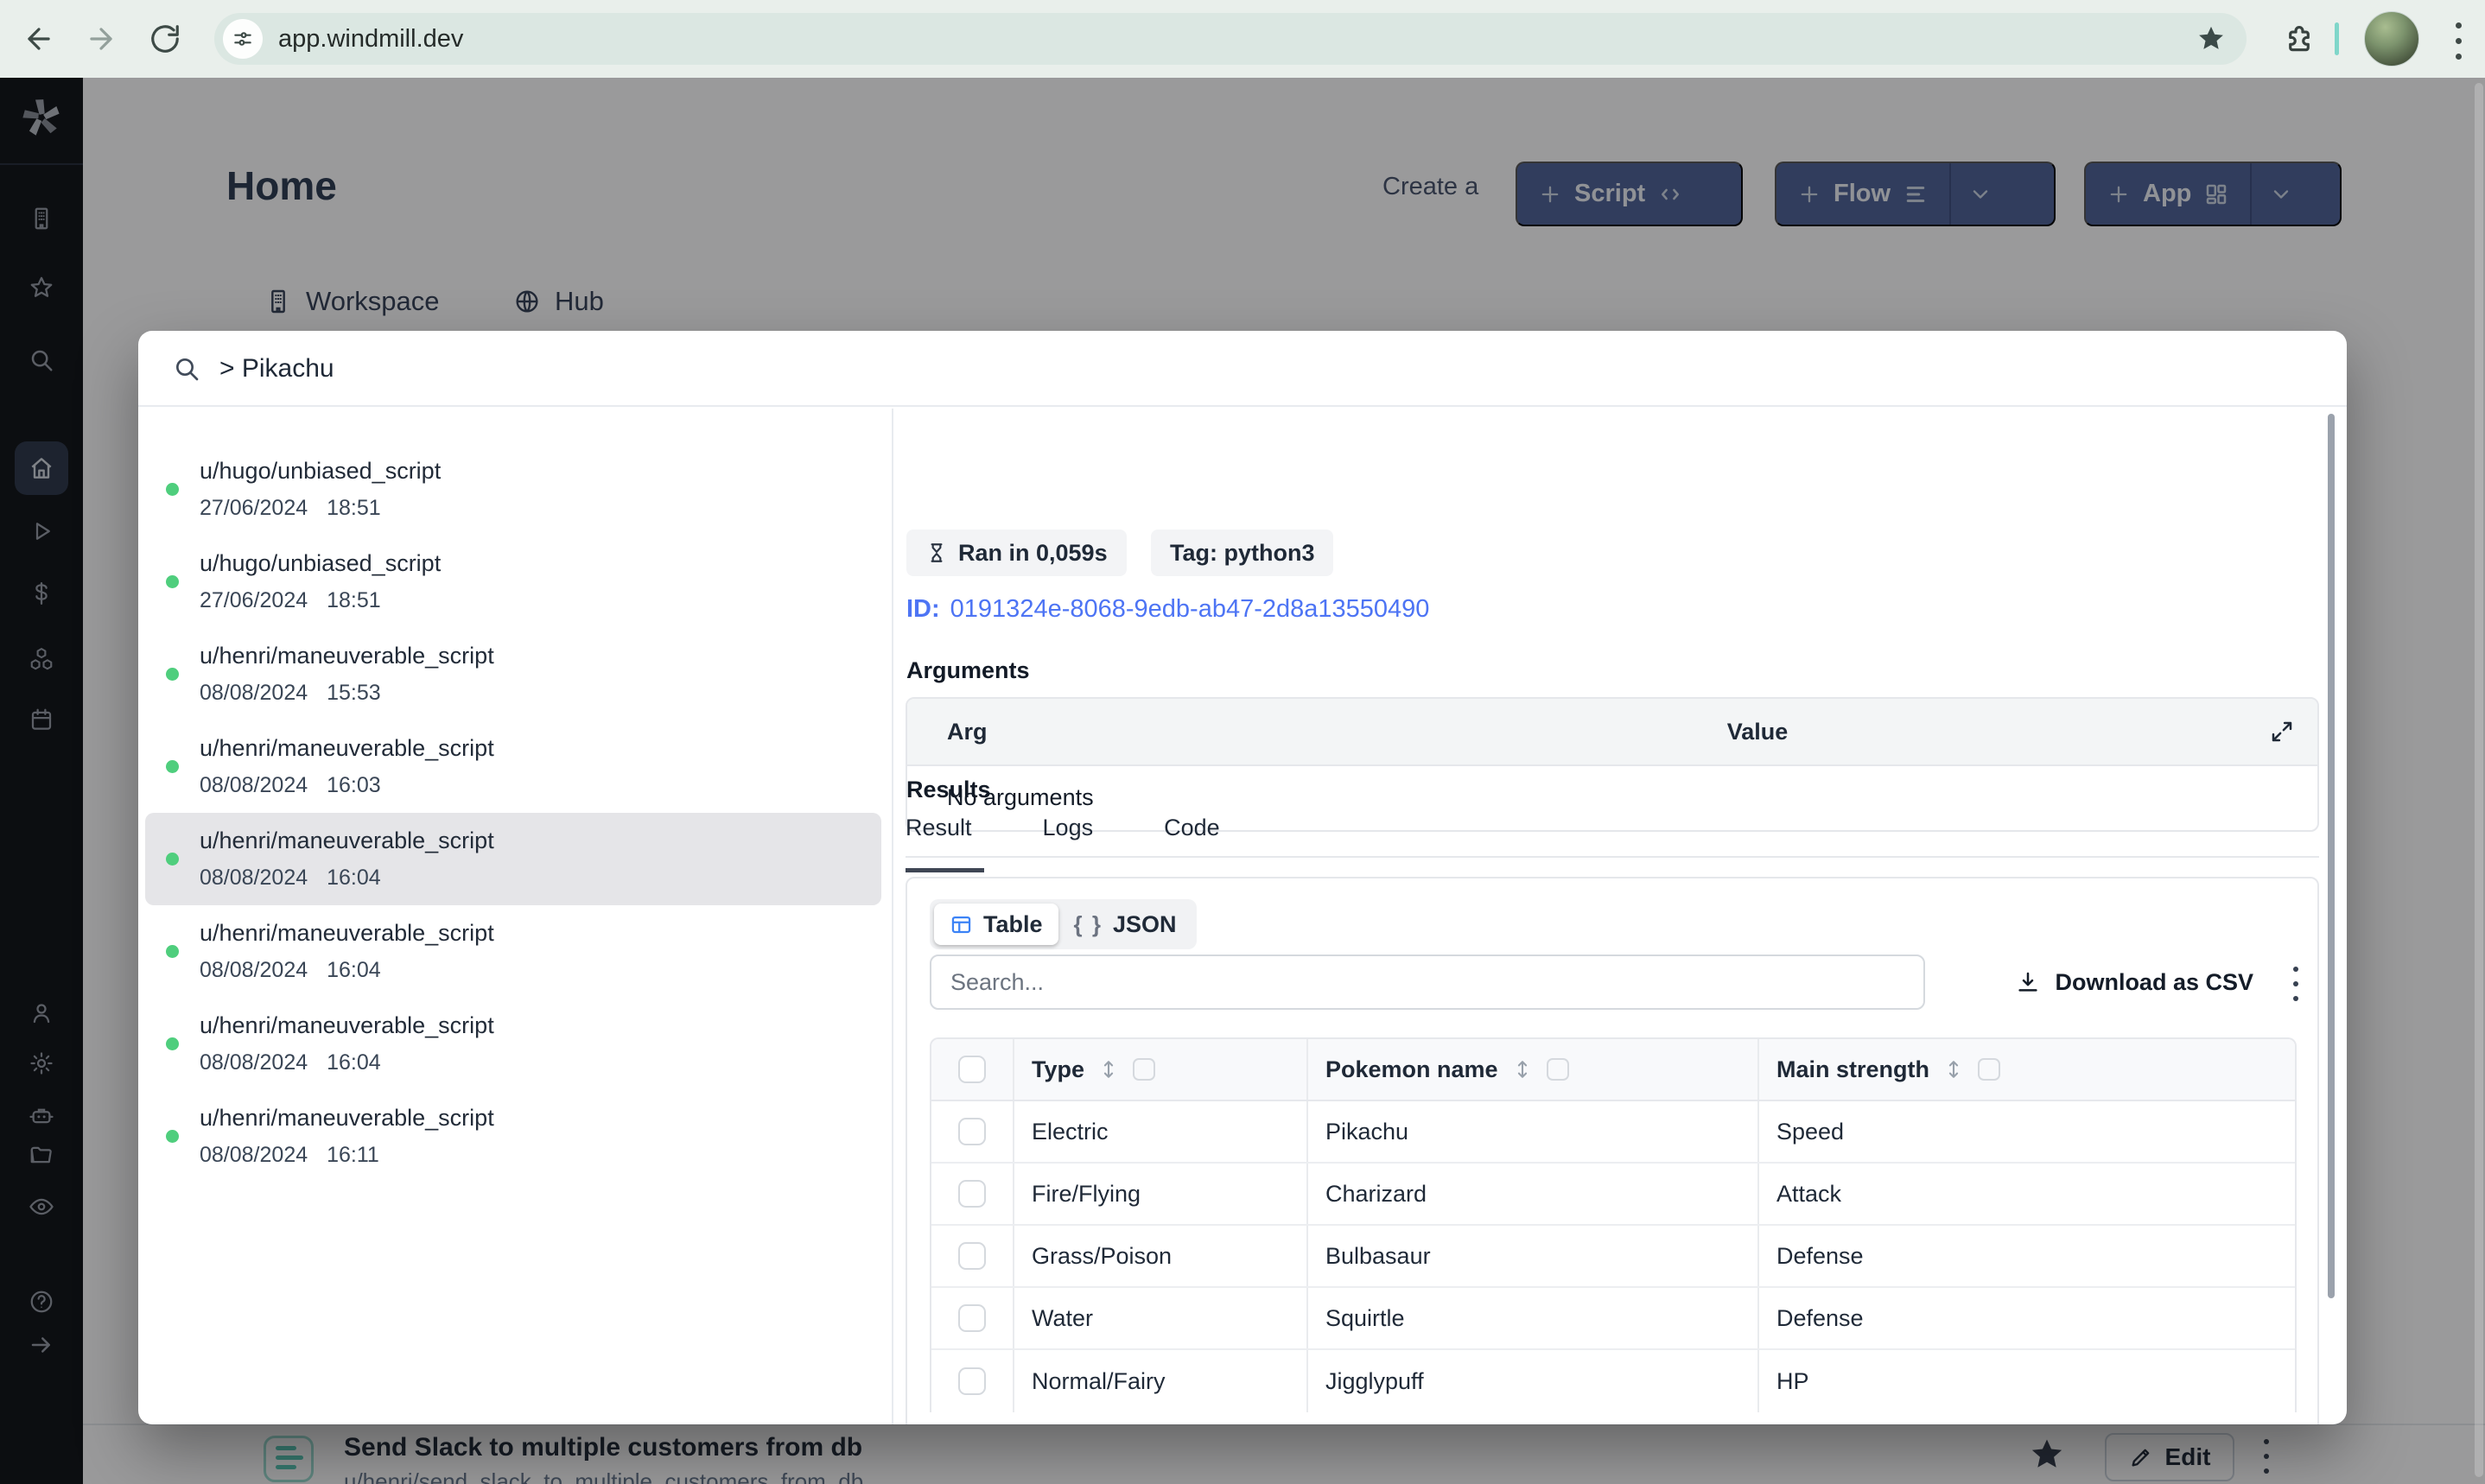 The width and height of the screenshot is (2485, 1484). I want to click on table-row: Normal/Fairy Jigglypuff HP, so click(1613, 1381).